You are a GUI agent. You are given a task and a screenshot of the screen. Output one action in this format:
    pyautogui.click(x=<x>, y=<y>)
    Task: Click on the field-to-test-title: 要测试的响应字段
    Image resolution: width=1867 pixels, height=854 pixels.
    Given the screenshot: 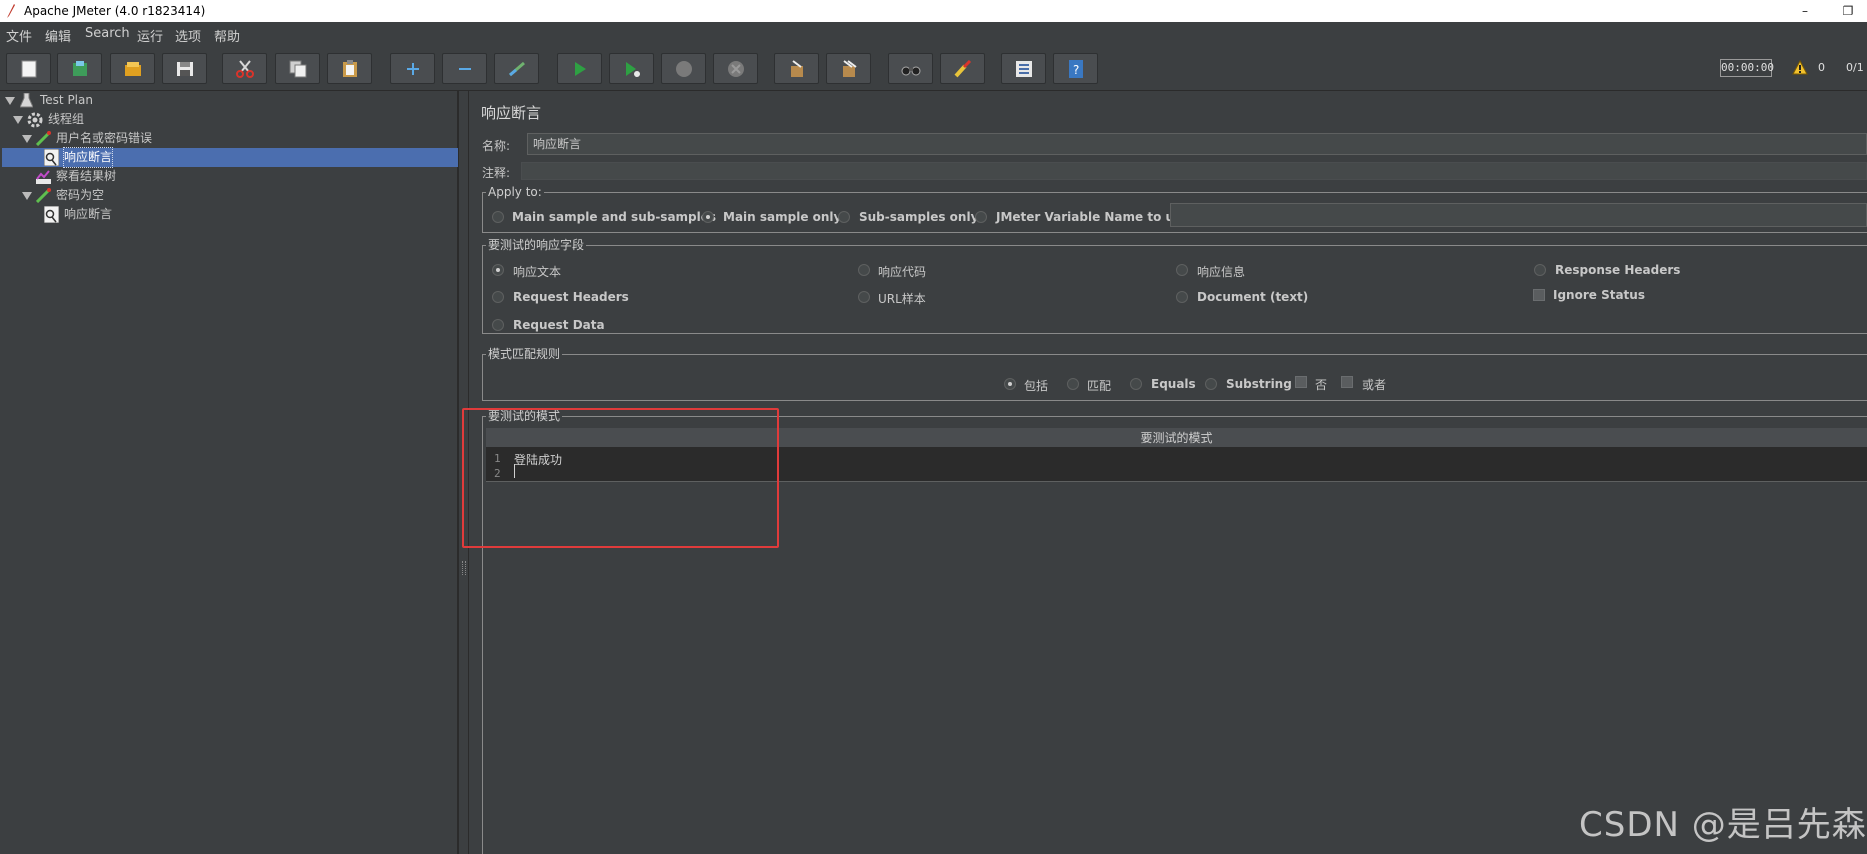 What is the action you would take?
    pyautogui.click(x=536, y=245)
    